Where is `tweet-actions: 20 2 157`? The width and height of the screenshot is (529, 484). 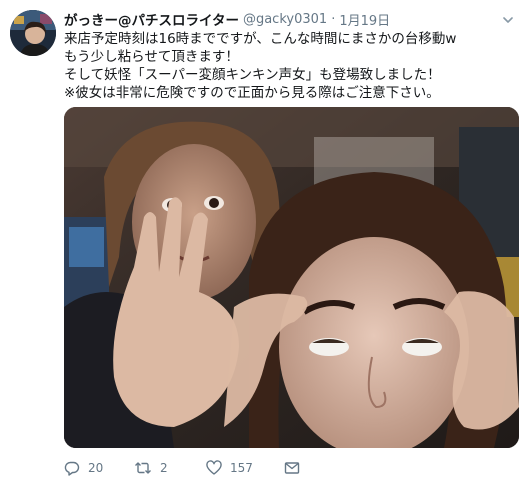 tweet-actions: 20 2 157 is located at coordinates (182, 468).